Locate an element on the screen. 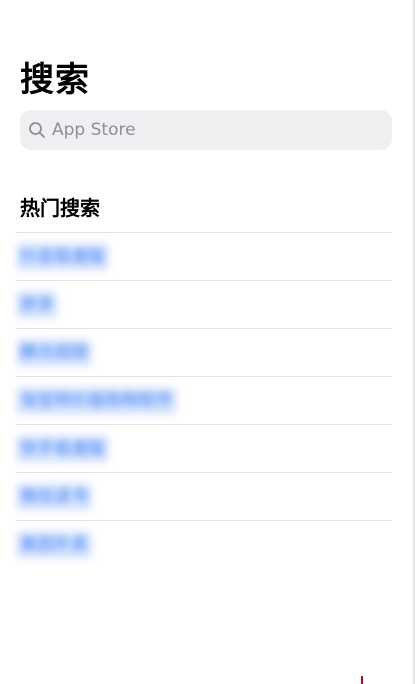 The height and width of the screenshot is (684, 415). search-icon is located at coordinates (37, 130).